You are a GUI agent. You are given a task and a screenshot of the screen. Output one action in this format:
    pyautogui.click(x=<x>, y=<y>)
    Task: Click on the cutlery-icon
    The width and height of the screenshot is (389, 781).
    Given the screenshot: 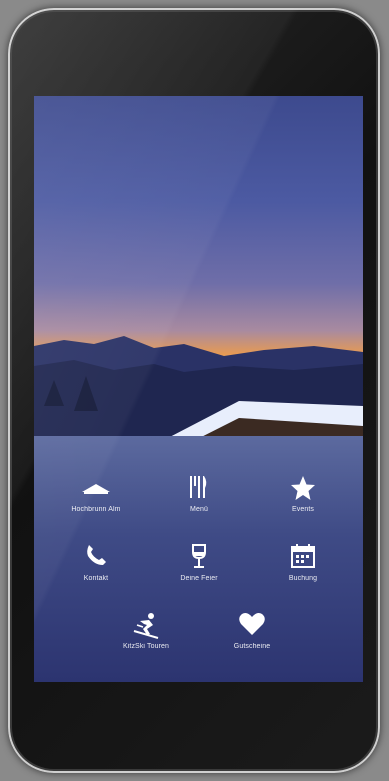 What is the action you would take?
    pyautogui.click(x=199, y=490)
    